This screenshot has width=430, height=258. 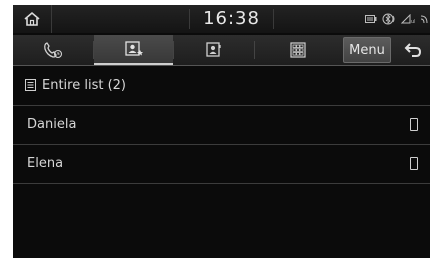 I want to click on list-header: Entire list (2), so click(x=221, y=86).